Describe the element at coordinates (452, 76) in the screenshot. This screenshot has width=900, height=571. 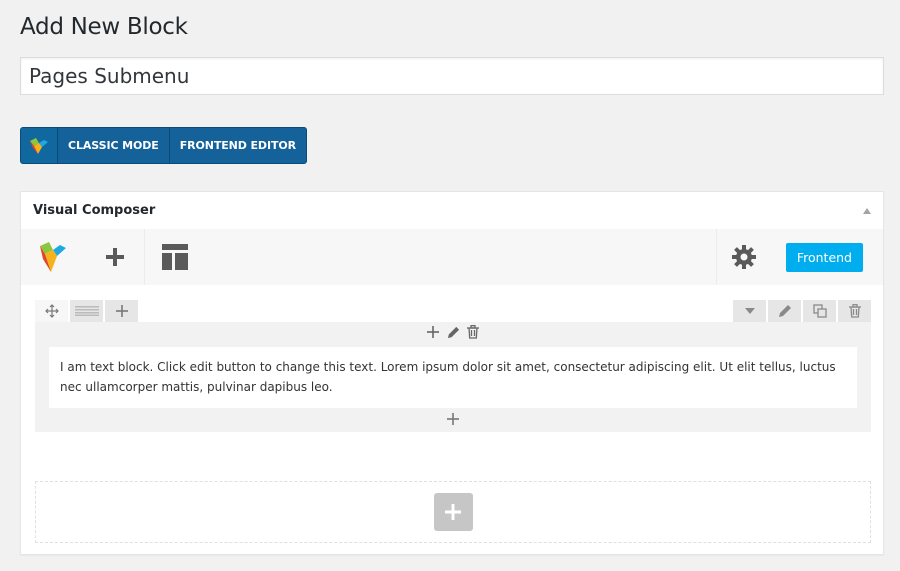
I see `post-title-input` at that location.